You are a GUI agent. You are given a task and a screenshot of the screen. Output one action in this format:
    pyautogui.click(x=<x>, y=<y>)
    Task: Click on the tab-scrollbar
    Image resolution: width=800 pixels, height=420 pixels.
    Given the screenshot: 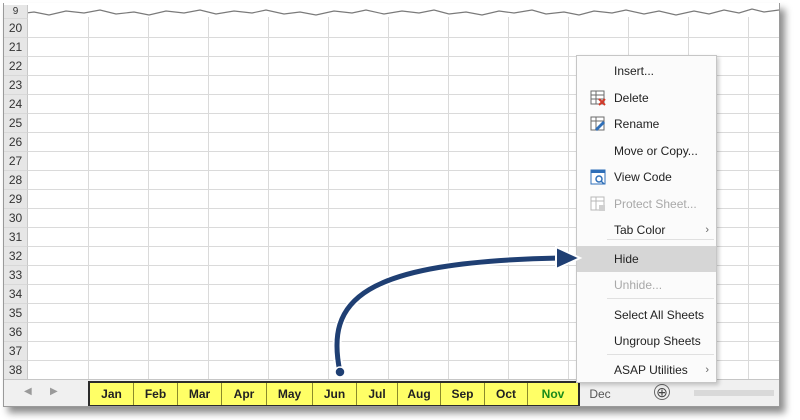 What is the action you would take?
    pyautogui.click(x=734, y=393)
    